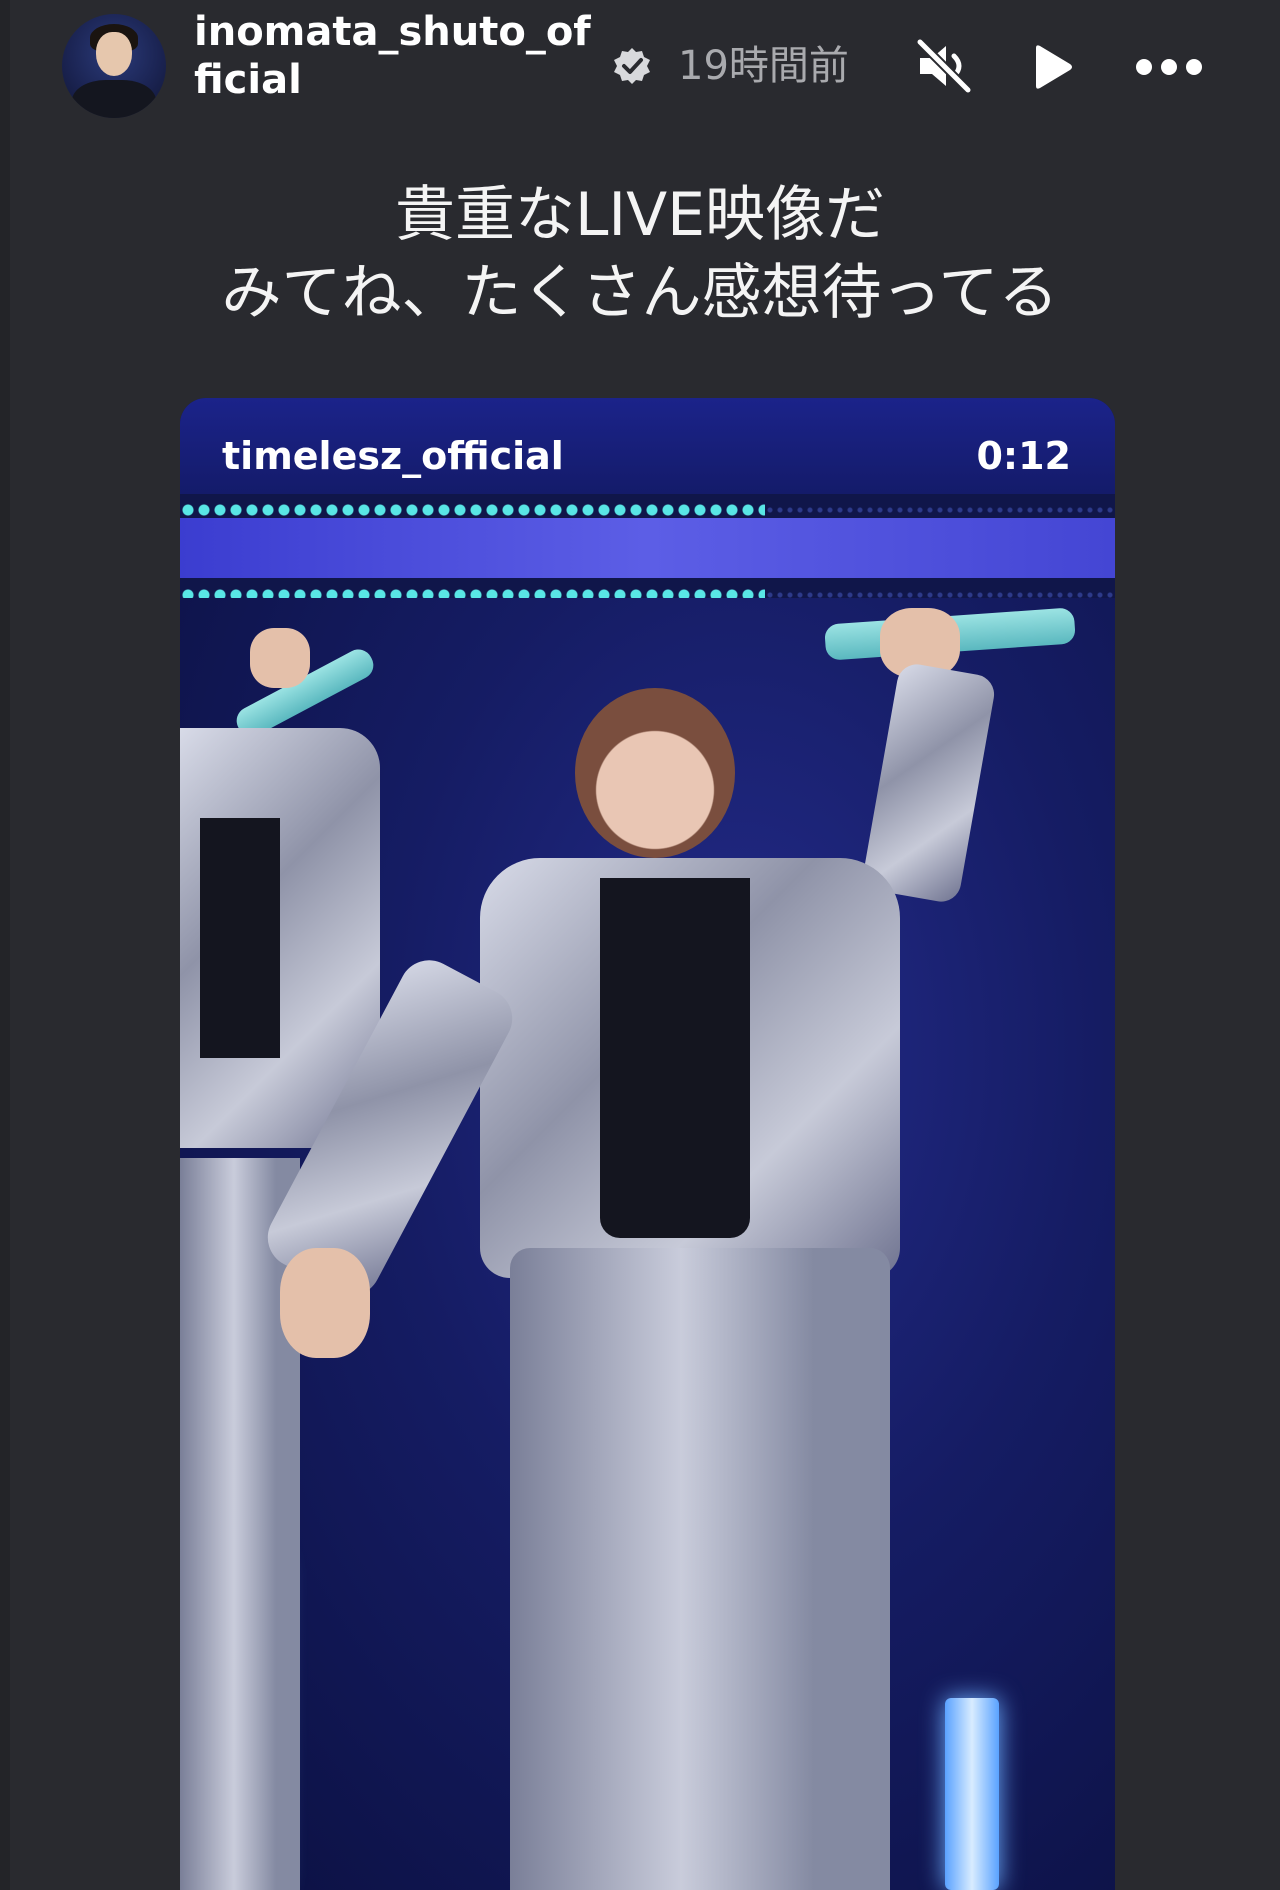 This screenshot has height=1890, width=1280. Describe the element at coordinates (944, 66) in the screenshot. I see `mute-icon` at that location.